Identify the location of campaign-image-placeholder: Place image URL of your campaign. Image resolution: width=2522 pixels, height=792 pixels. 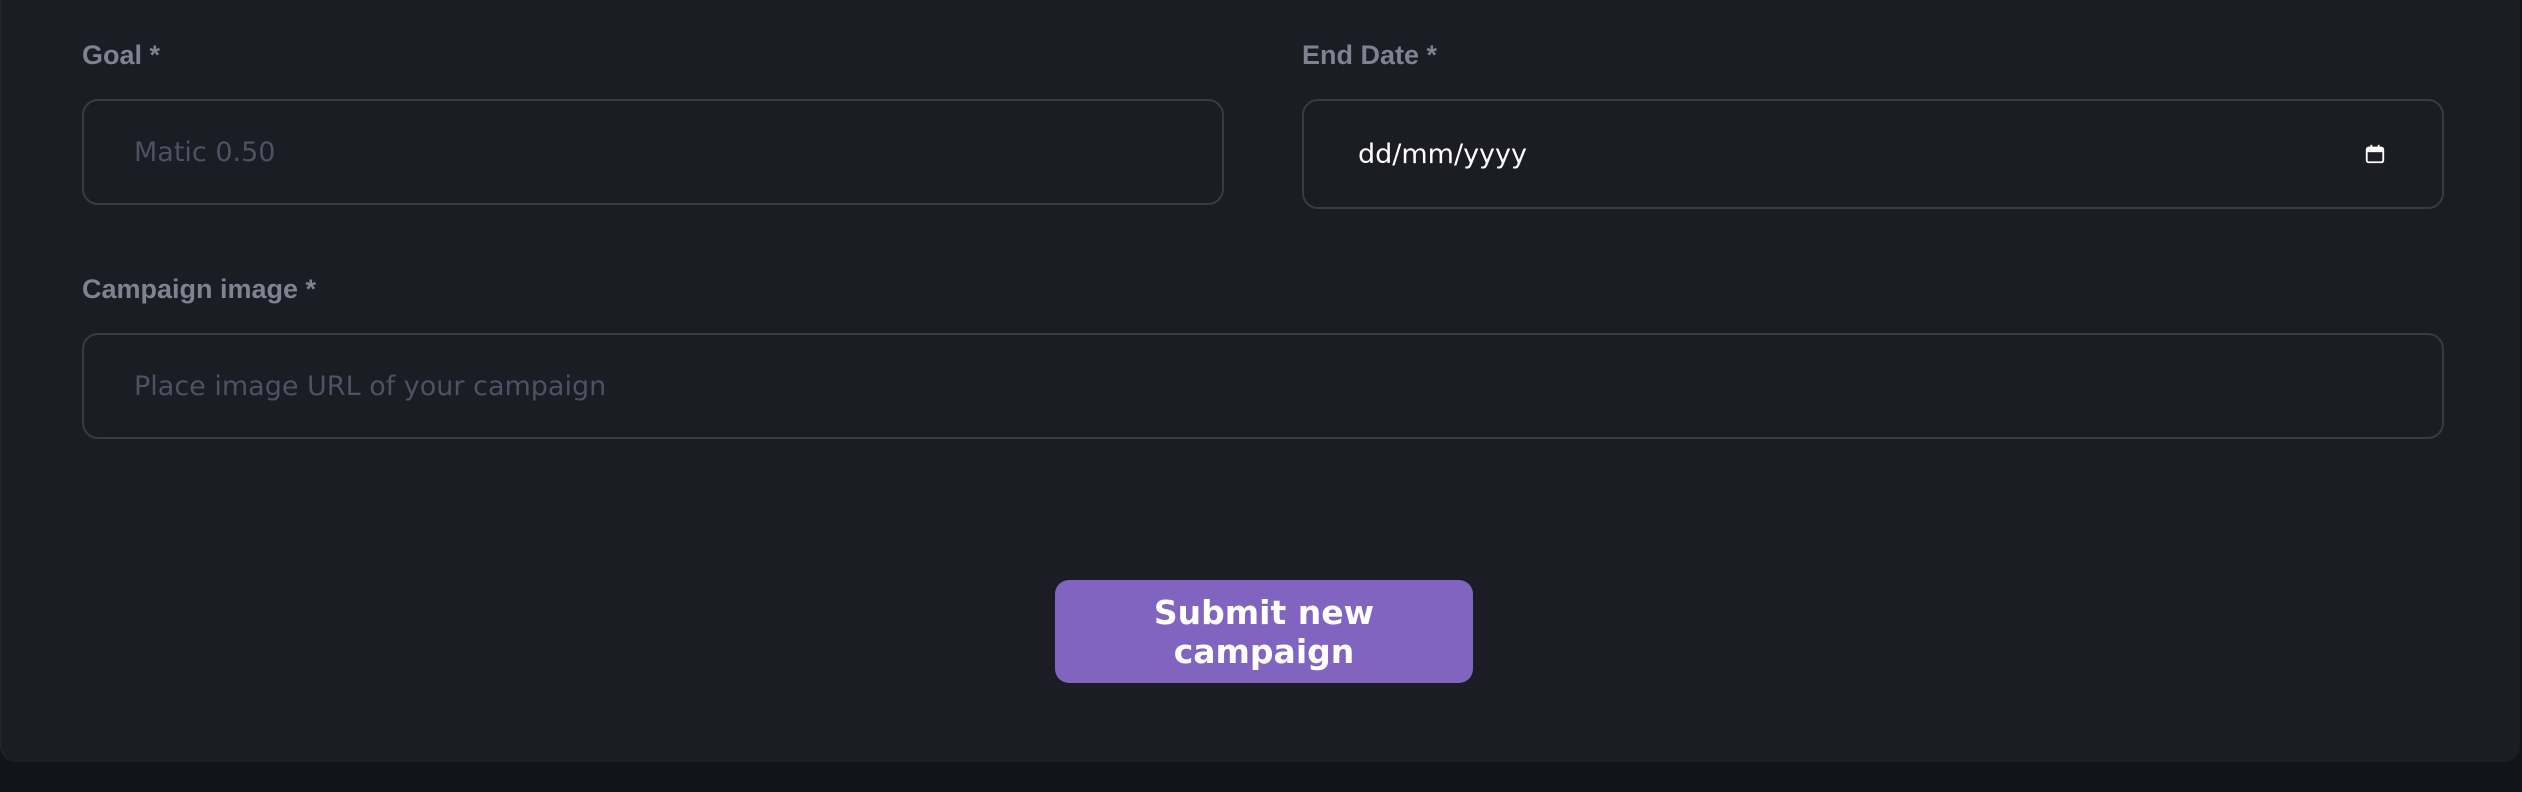
(370, 386).